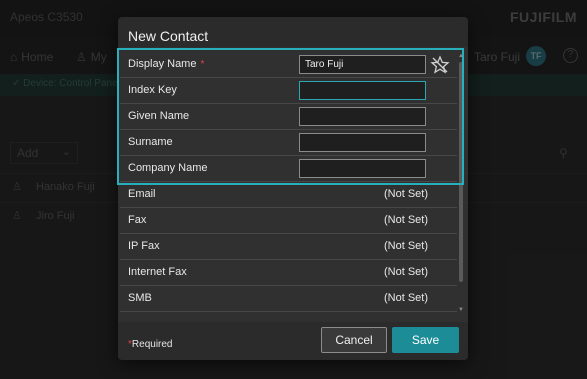 The height and width of the screenshot is (379, 587). What do you see at coordinates (150, 344) in the screenshot?
I see `required-note: *Required` at bounding box center [150, 344].